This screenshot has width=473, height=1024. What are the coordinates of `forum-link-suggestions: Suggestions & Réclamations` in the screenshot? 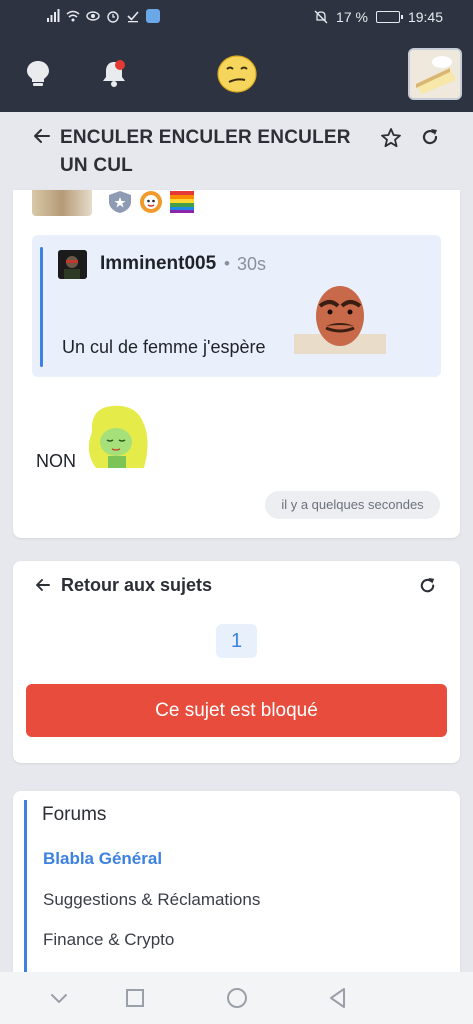 It's located at (151, 900).